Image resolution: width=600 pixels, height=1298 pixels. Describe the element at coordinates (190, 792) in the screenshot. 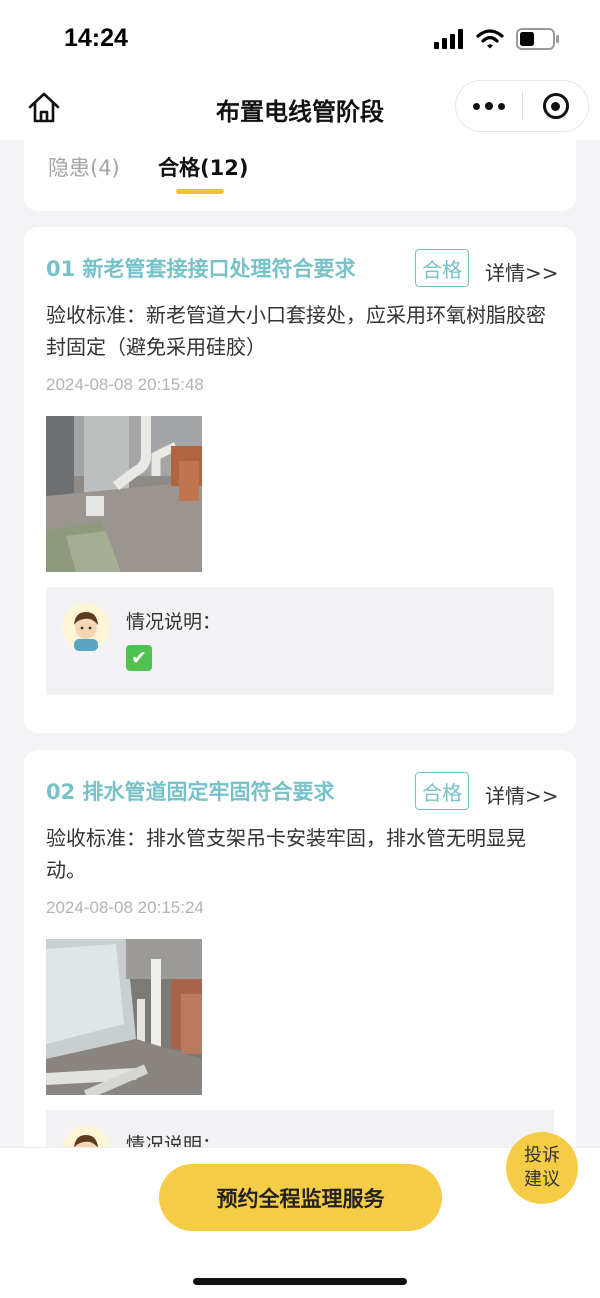

I see `inspection-title: 02 排水管道固定牢固符合要求` at that location.